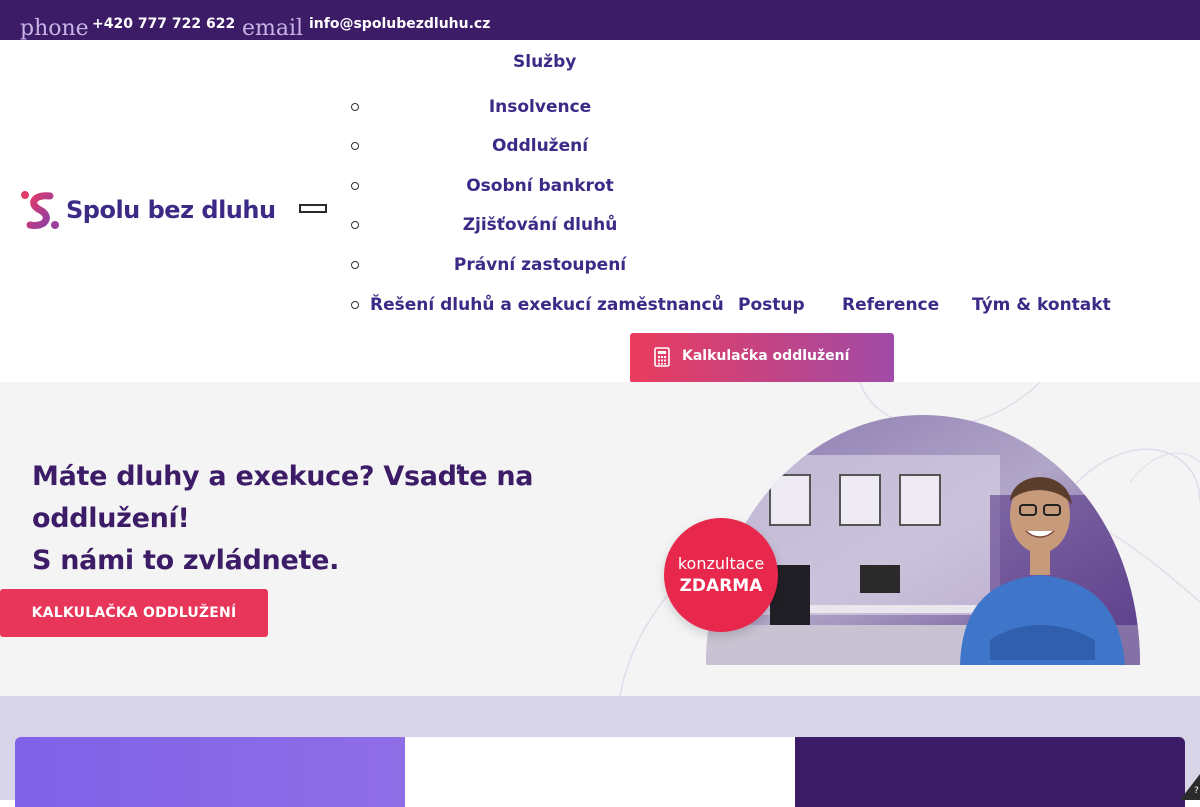  I want to click on submenu-item-label: Osobní bankrot, so click(540, 186).